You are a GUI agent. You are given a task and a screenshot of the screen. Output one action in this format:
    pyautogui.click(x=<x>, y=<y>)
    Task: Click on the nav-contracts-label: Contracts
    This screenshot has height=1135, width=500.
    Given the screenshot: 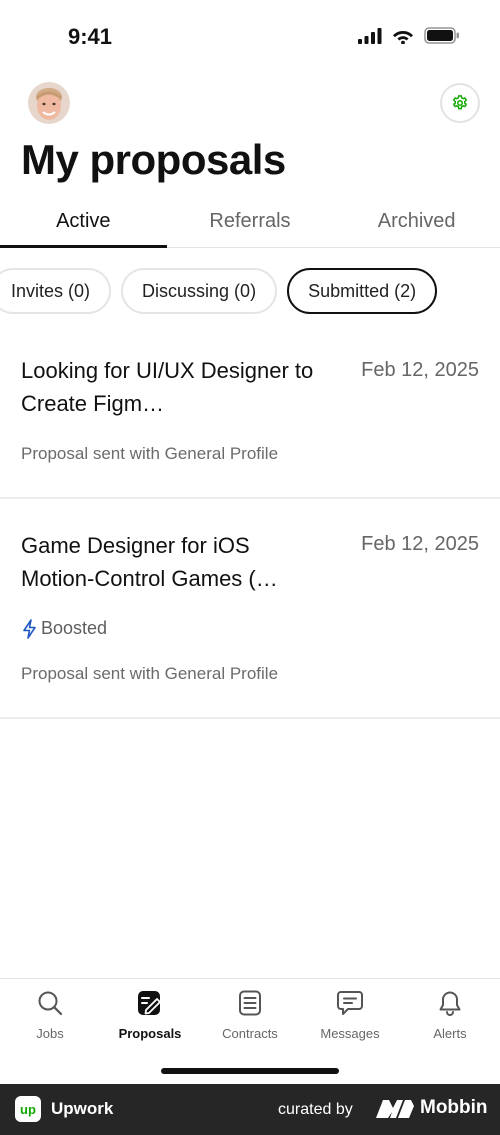 What is the action you would take?
    pyautogui.click(x=250, y=1033)
    